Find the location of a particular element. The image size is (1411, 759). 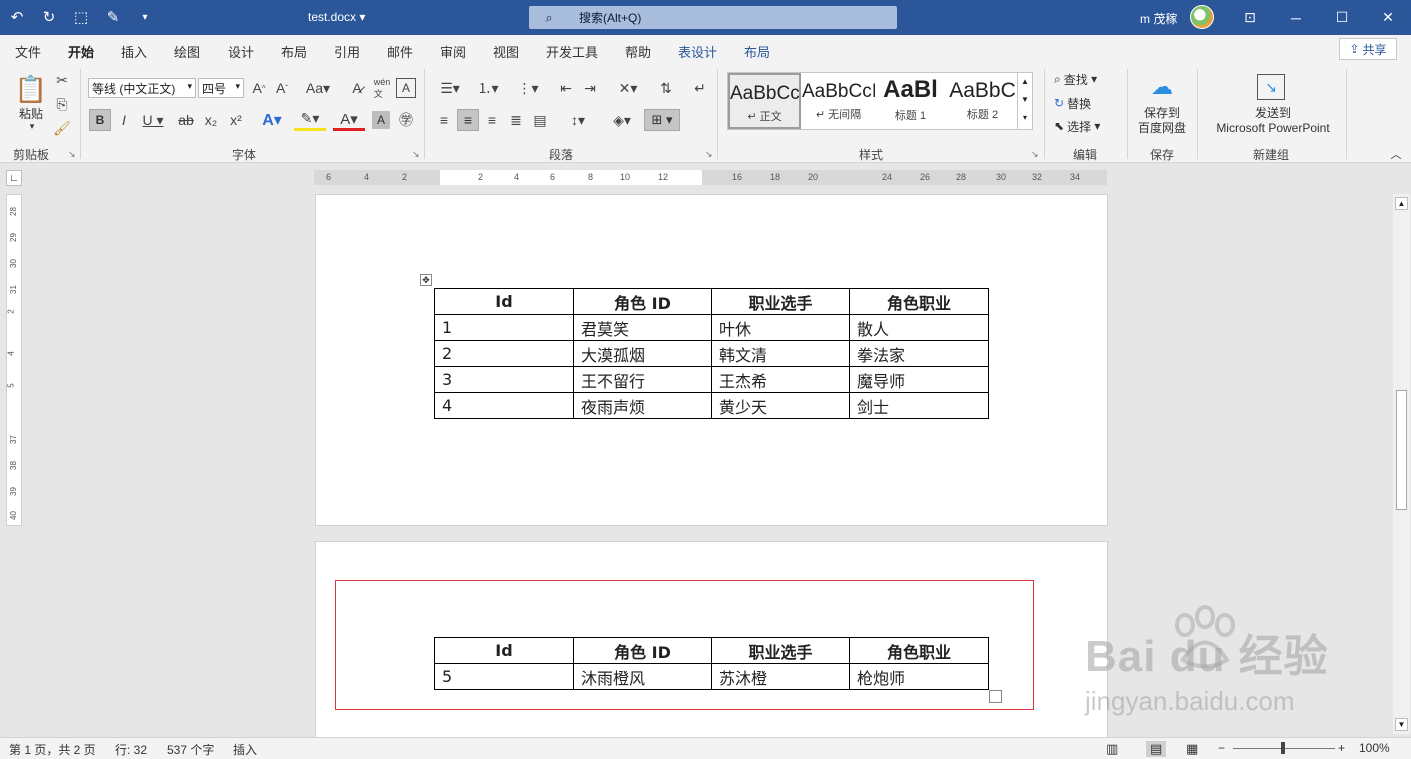

borders-icon: ⊞ ▾ is located at coordinates (662, 120).